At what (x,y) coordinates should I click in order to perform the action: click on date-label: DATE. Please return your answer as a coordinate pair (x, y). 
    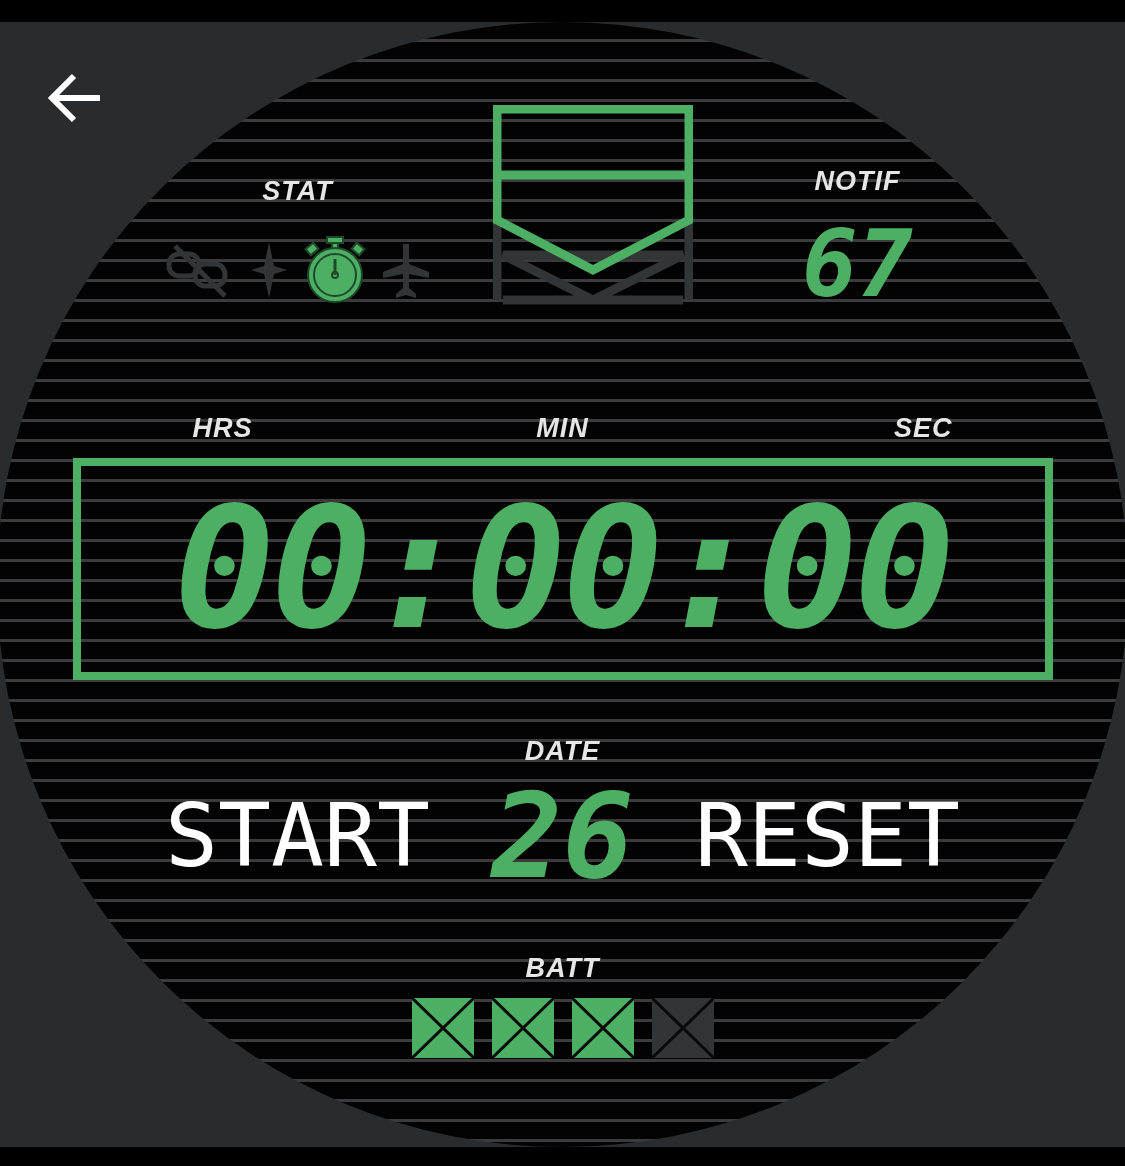
    Looking at the image, I should click on (562, 751).